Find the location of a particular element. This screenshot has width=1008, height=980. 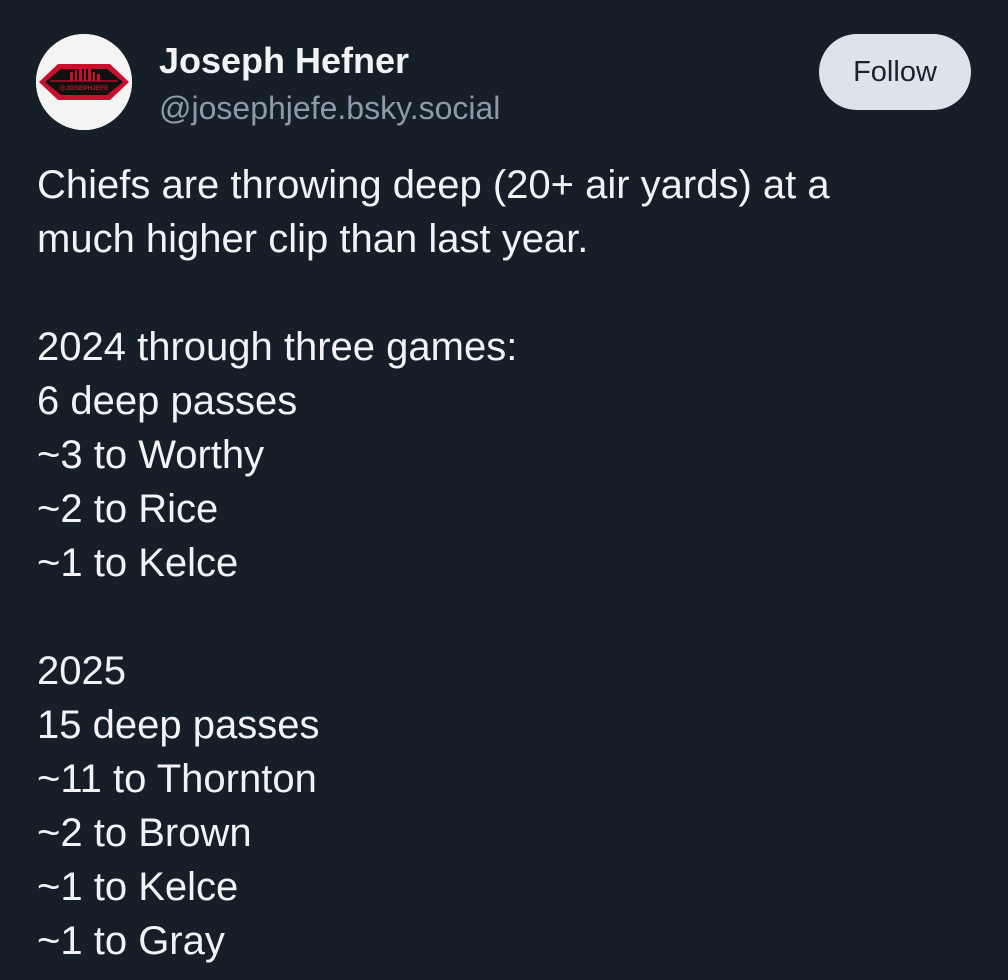

avatar: @JOSEPHJEFE is located at coordinates (84, 82).